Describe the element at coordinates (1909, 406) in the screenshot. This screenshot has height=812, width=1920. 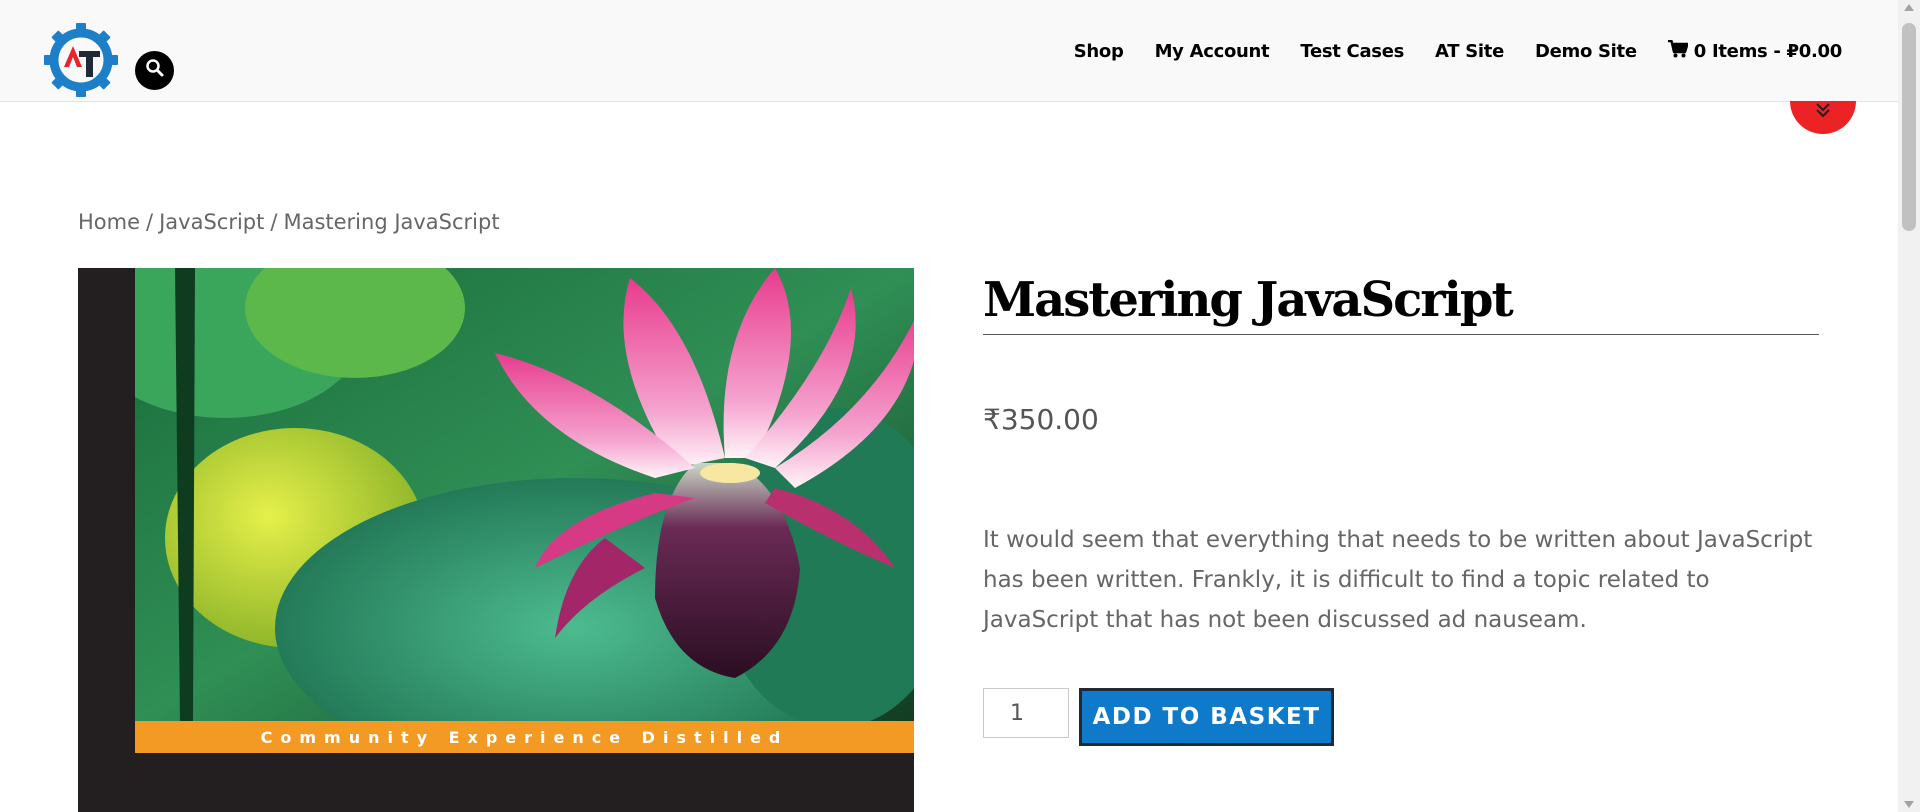
I see `page-scrollbar` at that location.